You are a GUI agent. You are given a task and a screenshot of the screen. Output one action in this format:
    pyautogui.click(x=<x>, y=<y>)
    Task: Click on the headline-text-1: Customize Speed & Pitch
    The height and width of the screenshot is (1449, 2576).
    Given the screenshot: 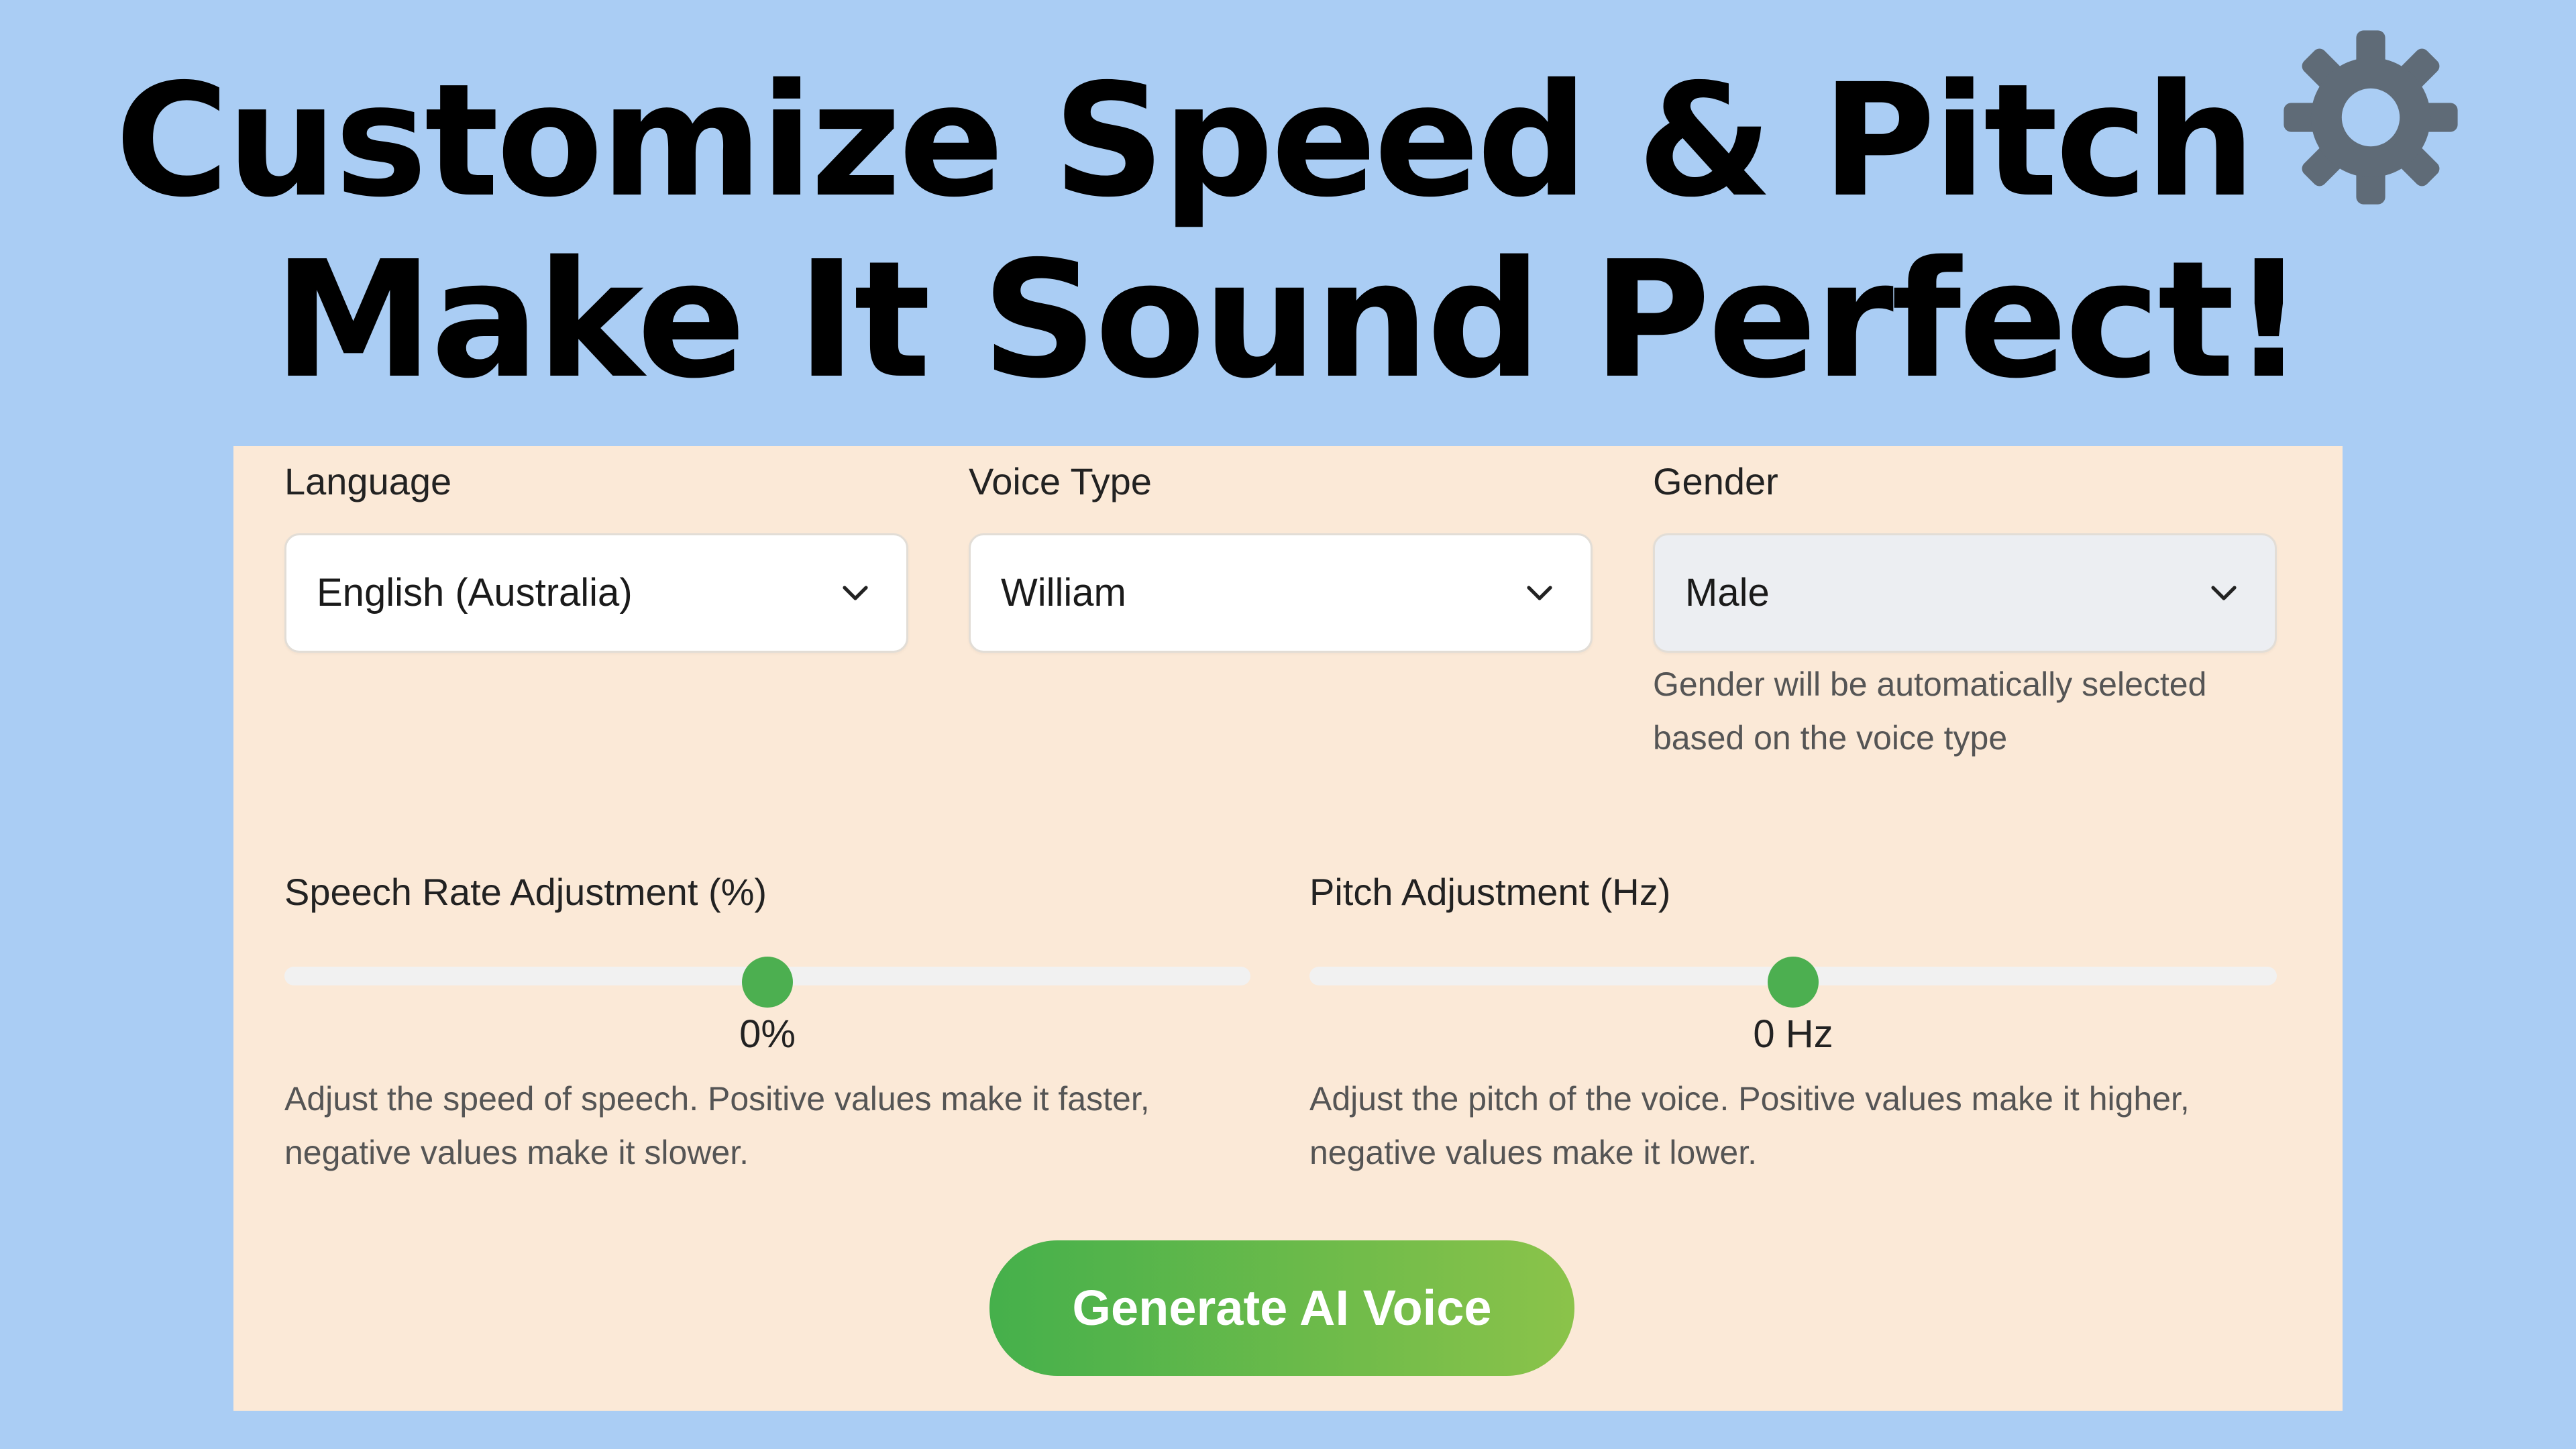 What is the action you would take?
    pyautogui.click(x=1185, y=140)
    